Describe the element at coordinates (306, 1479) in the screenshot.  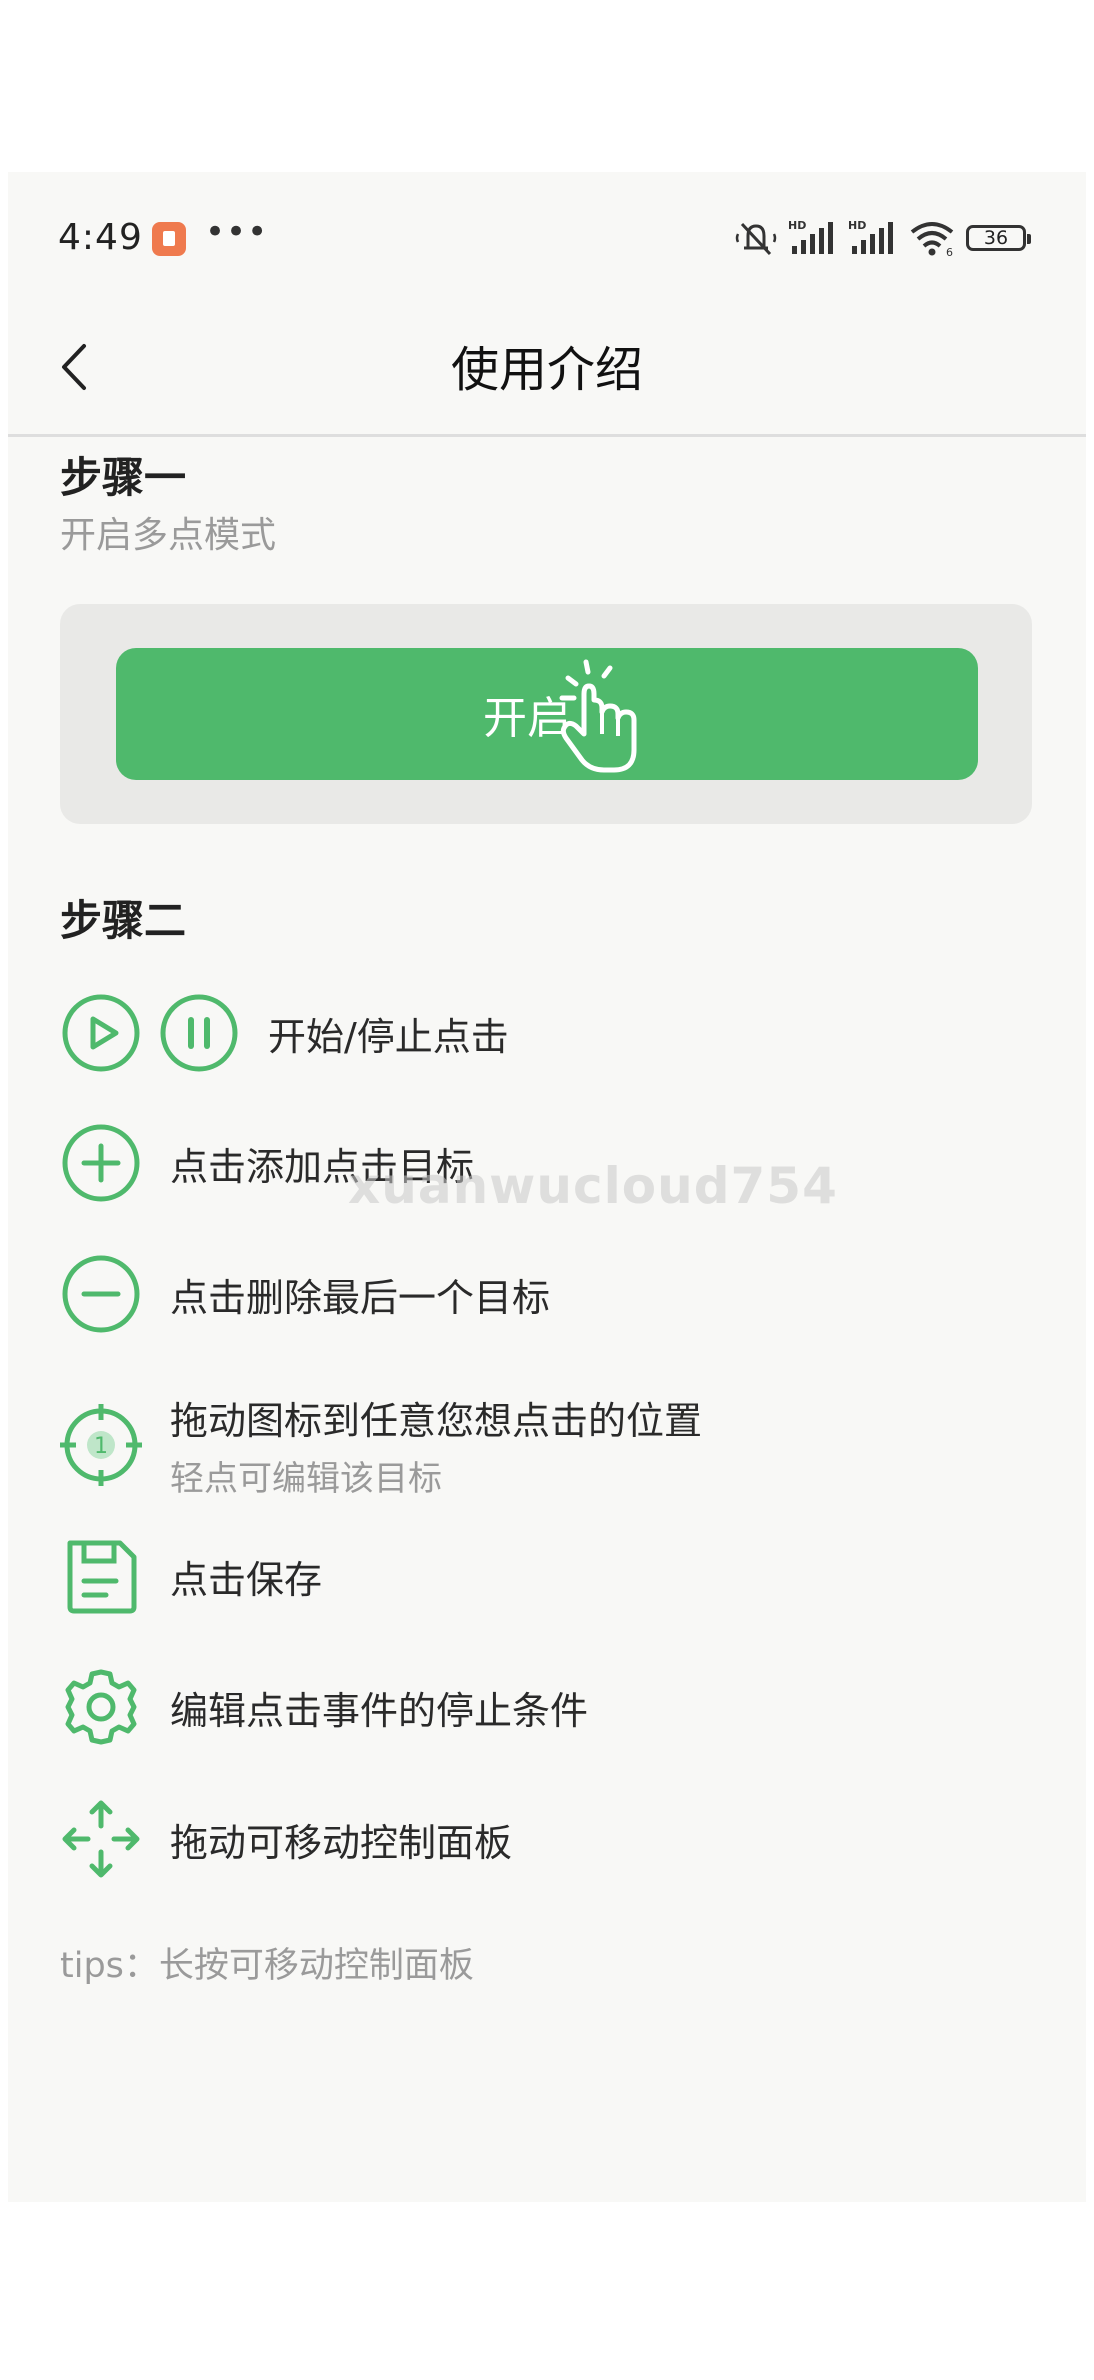
I see `feature-sublabel: 轻点可编辑该目标` at that location.